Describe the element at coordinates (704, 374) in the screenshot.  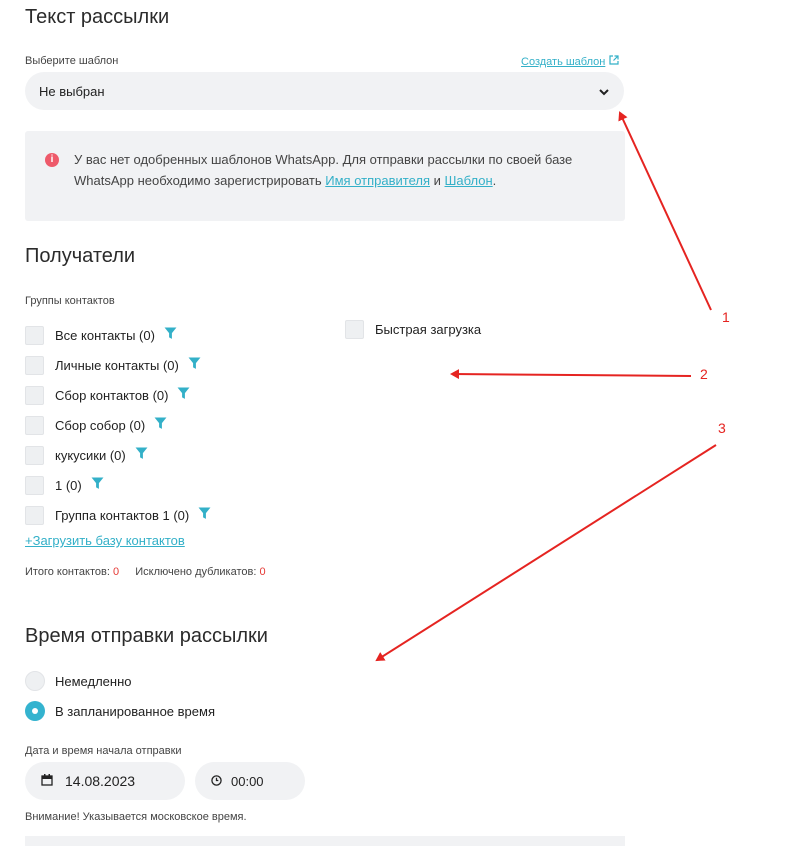
I see `annotation-label-2: 2` at that location.